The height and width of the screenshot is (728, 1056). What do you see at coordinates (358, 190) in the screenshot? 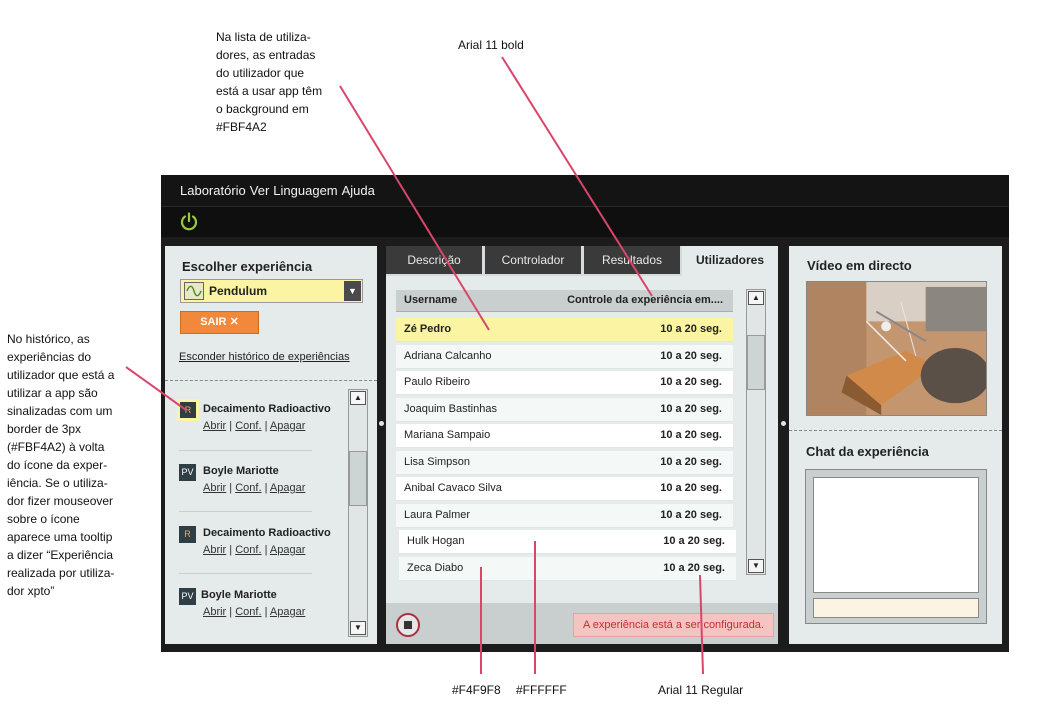
I see `menu-ajuda: Ajuda` at bounding box center [358, 190].